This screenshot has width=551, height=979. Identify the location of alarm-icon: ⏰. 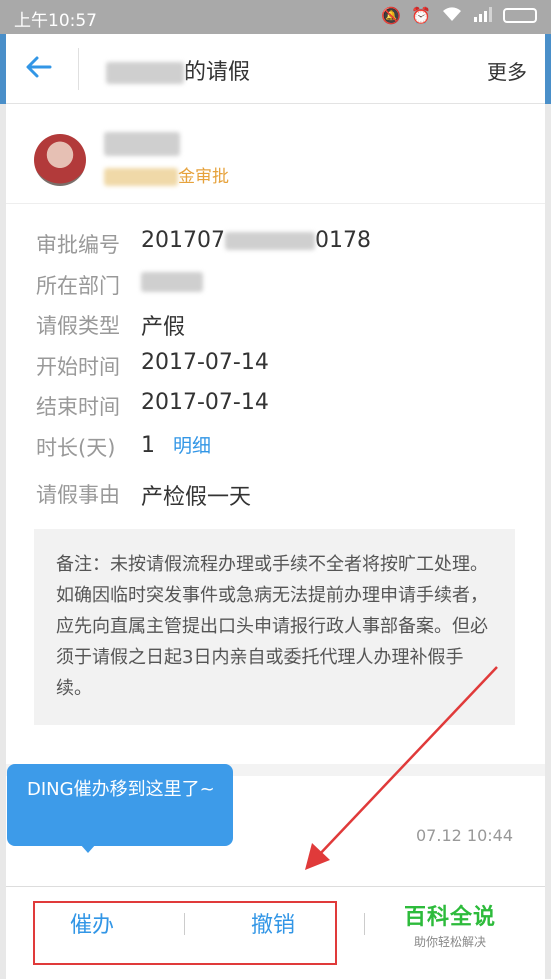
(421, 15).